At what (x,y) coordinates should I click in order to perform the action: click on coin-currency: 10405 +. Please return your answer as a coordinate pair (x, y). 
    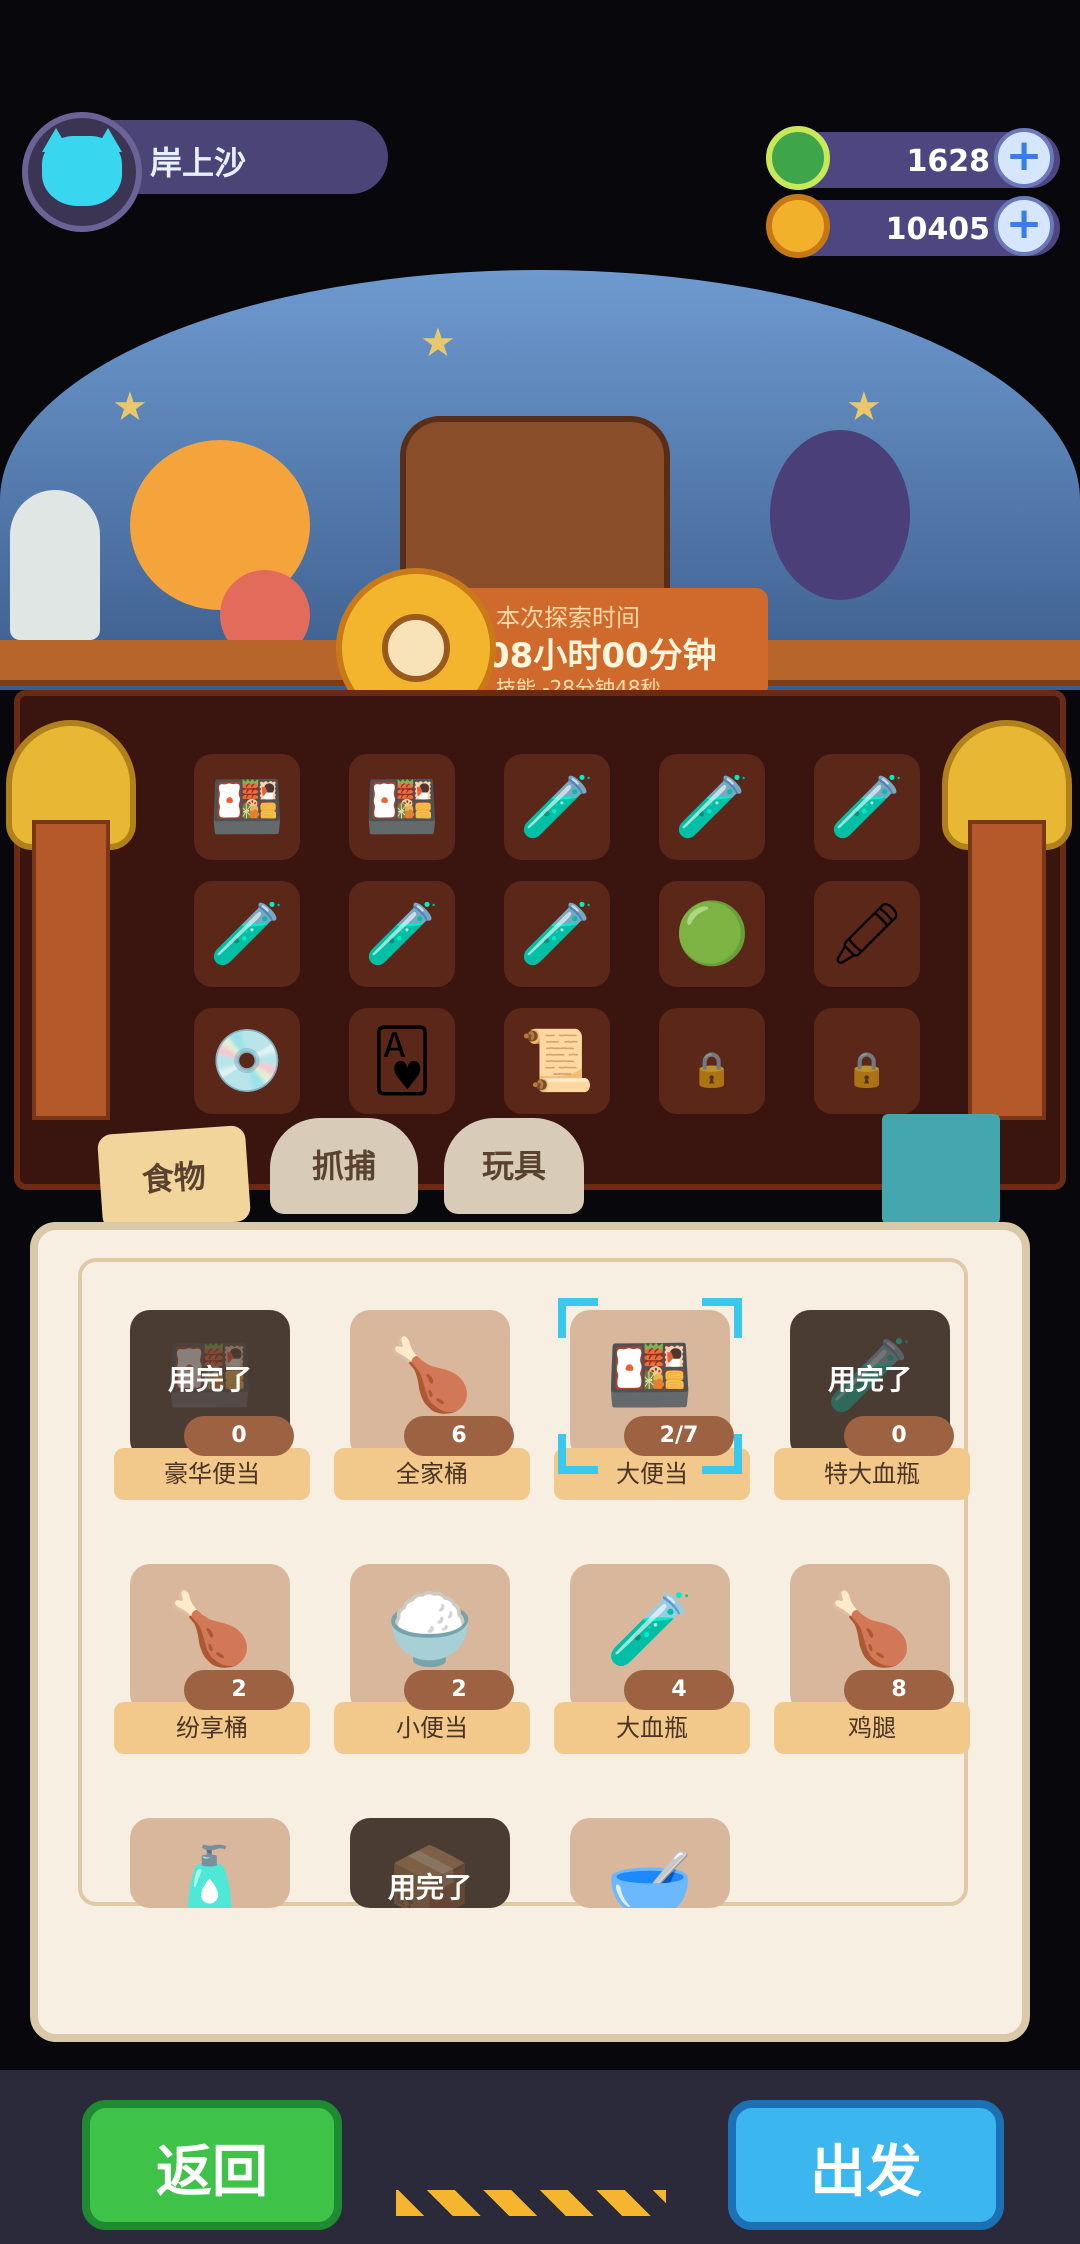
    Looking at the image, I should click on (913, 226).